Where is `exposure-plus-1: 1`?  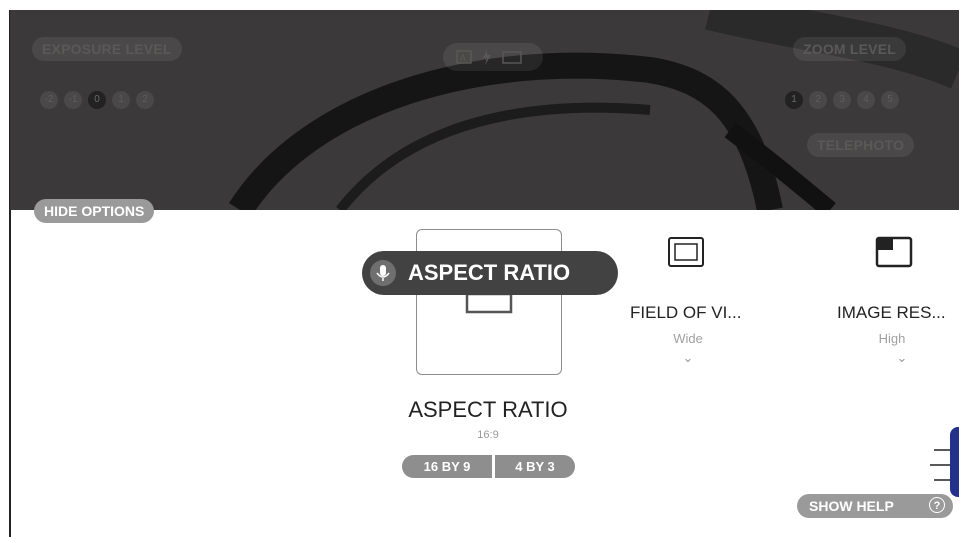 exposure-plus-1: 1 is located at coordinates (121, 100).